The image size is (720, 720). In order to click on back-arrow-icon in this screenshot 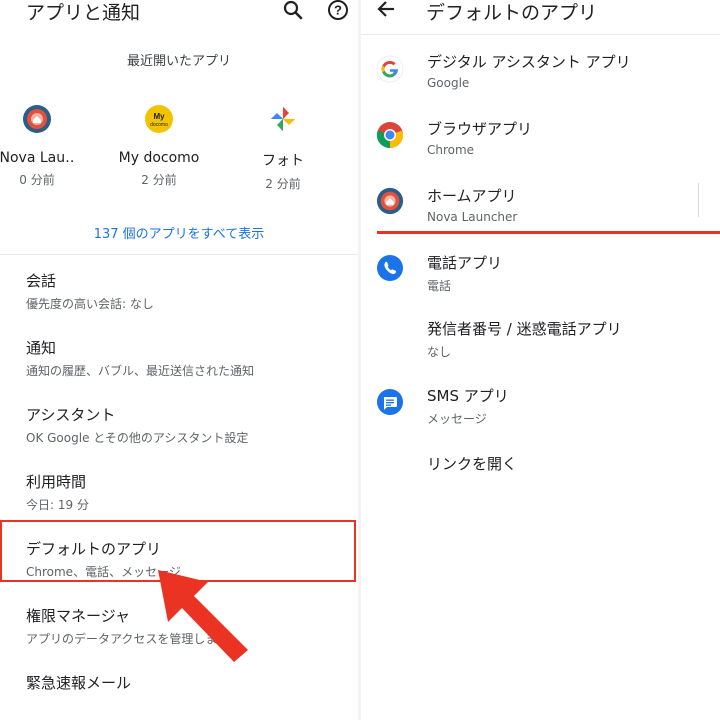, I will do `click(386, 11)`.